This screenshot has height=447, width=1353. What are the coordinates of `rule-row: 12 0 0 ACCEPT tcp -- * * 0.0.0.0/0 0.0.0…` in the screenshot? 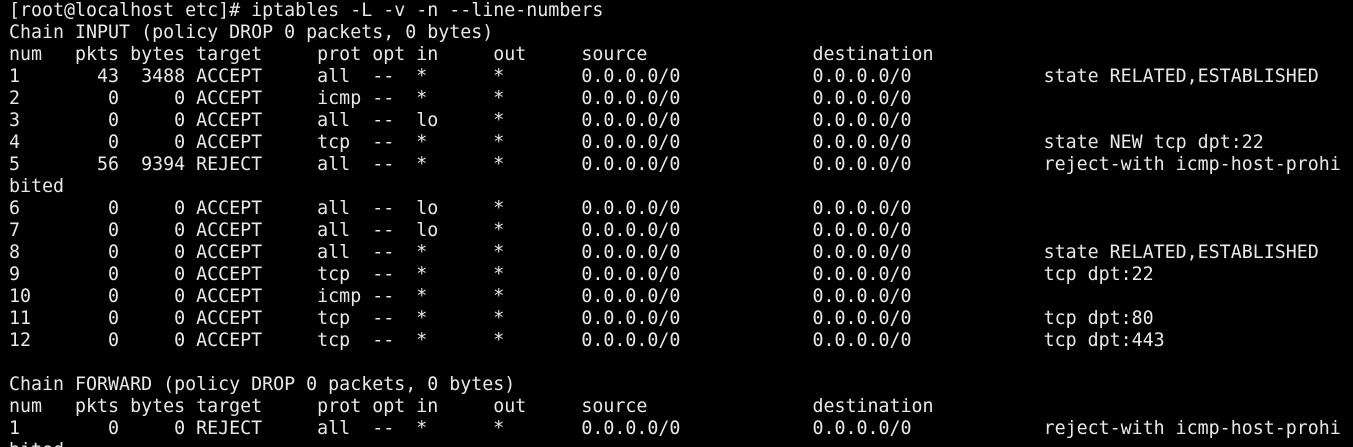 It's located at (587, 340).